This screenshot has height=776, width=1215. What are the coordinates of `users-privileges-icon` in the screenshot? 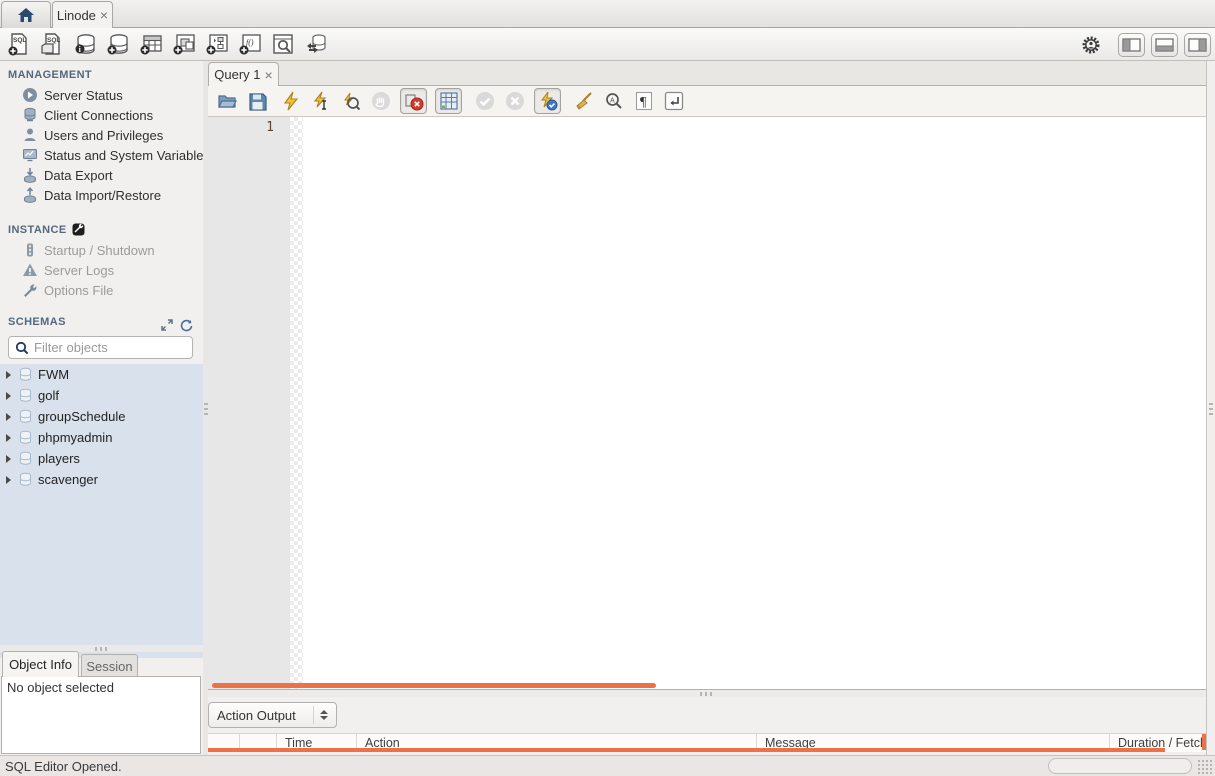 It's located at (30, 135).